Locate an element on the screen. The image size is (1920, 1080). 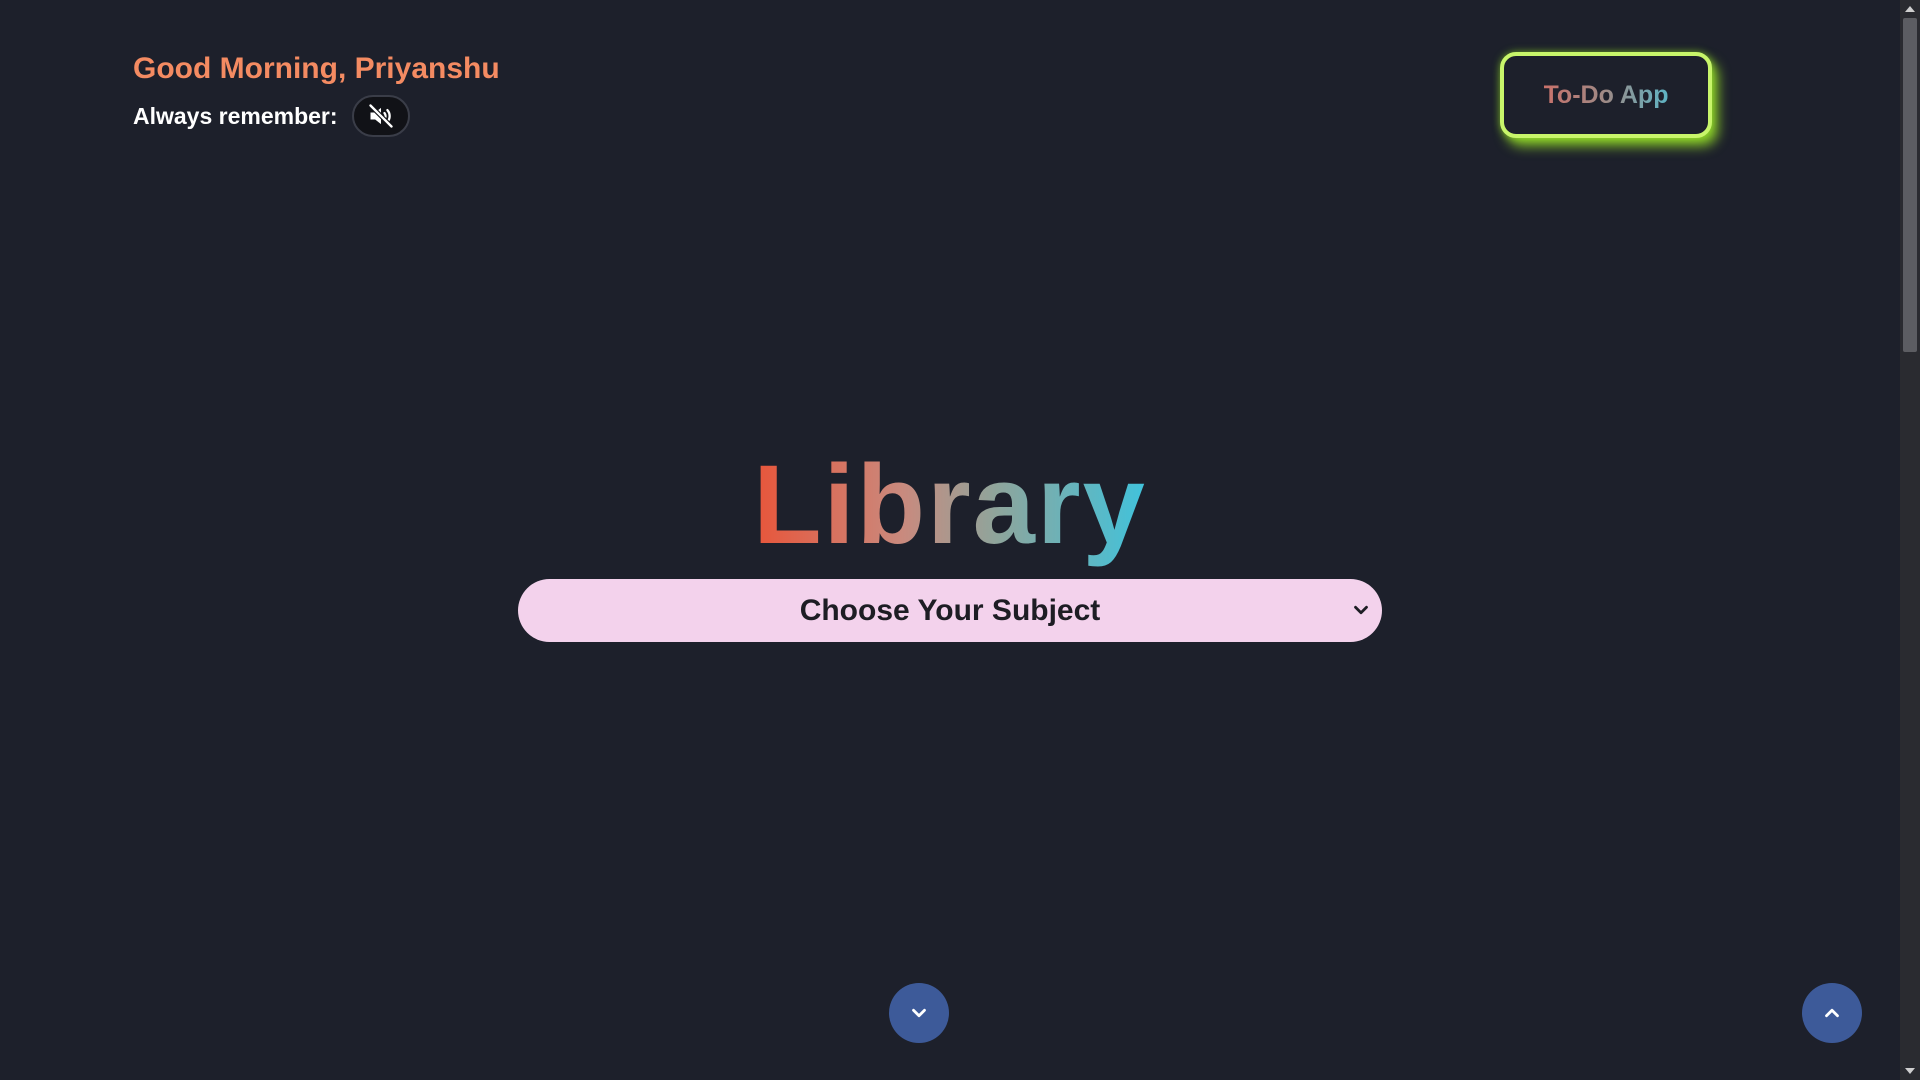
mute-toggle-button is located at coordinates (380, 116).